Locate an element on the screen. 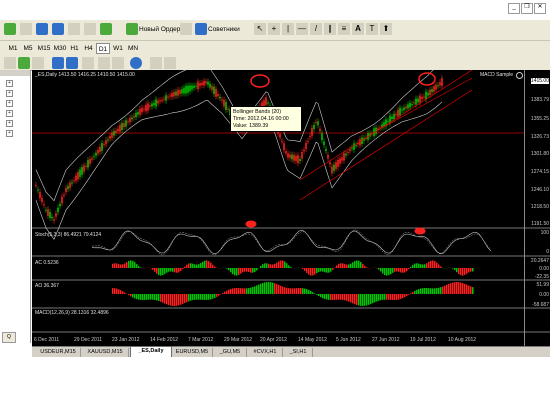  templates-icon is located at coordinates (170, 63).